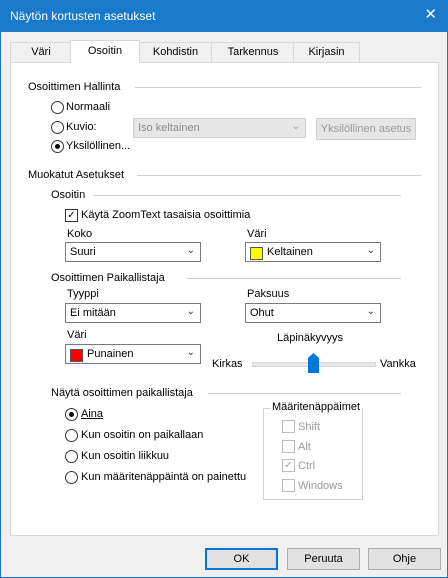 This screenshot has width=448, height=578. What do you see at coordinates (110, 354) in the screenshot?
I see `locator-color-value: Punainen` at bounding box center [110, 354].